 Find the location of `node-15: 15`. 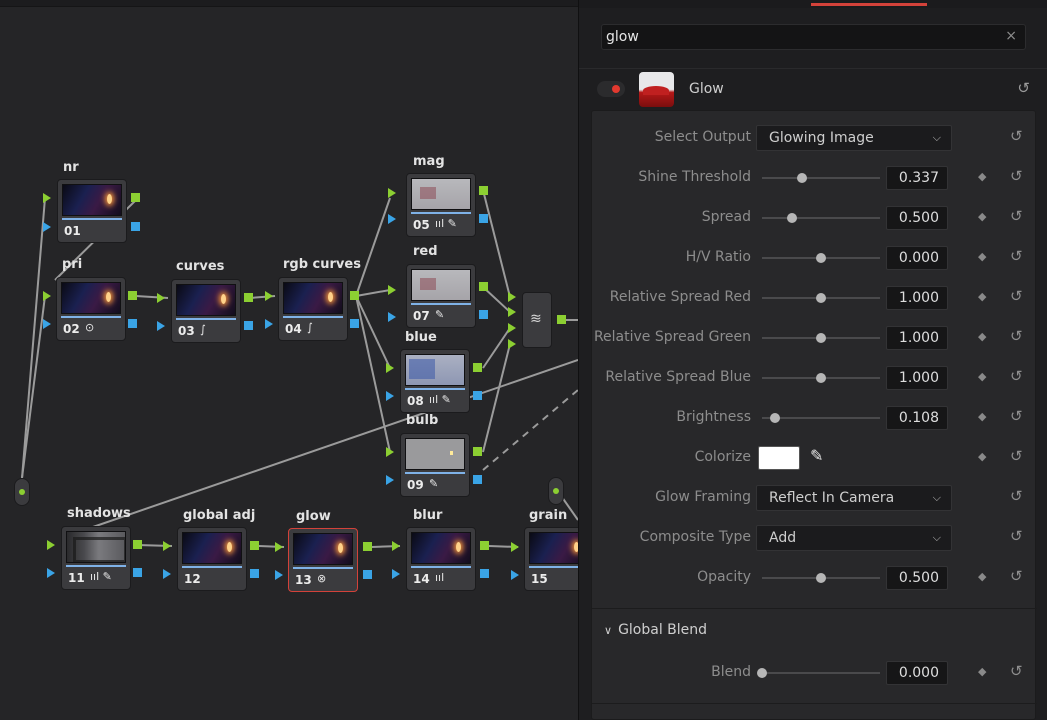

node-15: 15 is located at coordinates (551, 559).